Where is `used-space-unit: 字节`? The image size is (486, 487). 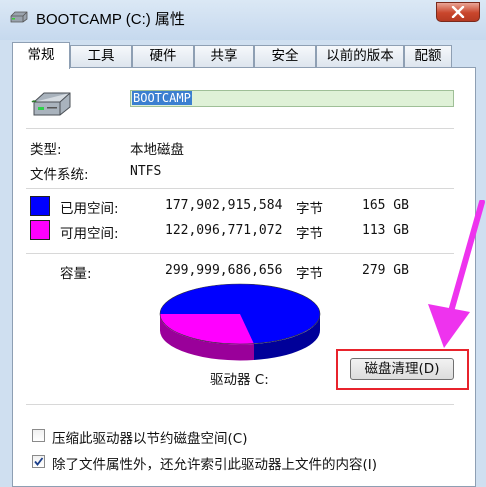
used-space-unit: 字节 is located at coordinates (309, 209).